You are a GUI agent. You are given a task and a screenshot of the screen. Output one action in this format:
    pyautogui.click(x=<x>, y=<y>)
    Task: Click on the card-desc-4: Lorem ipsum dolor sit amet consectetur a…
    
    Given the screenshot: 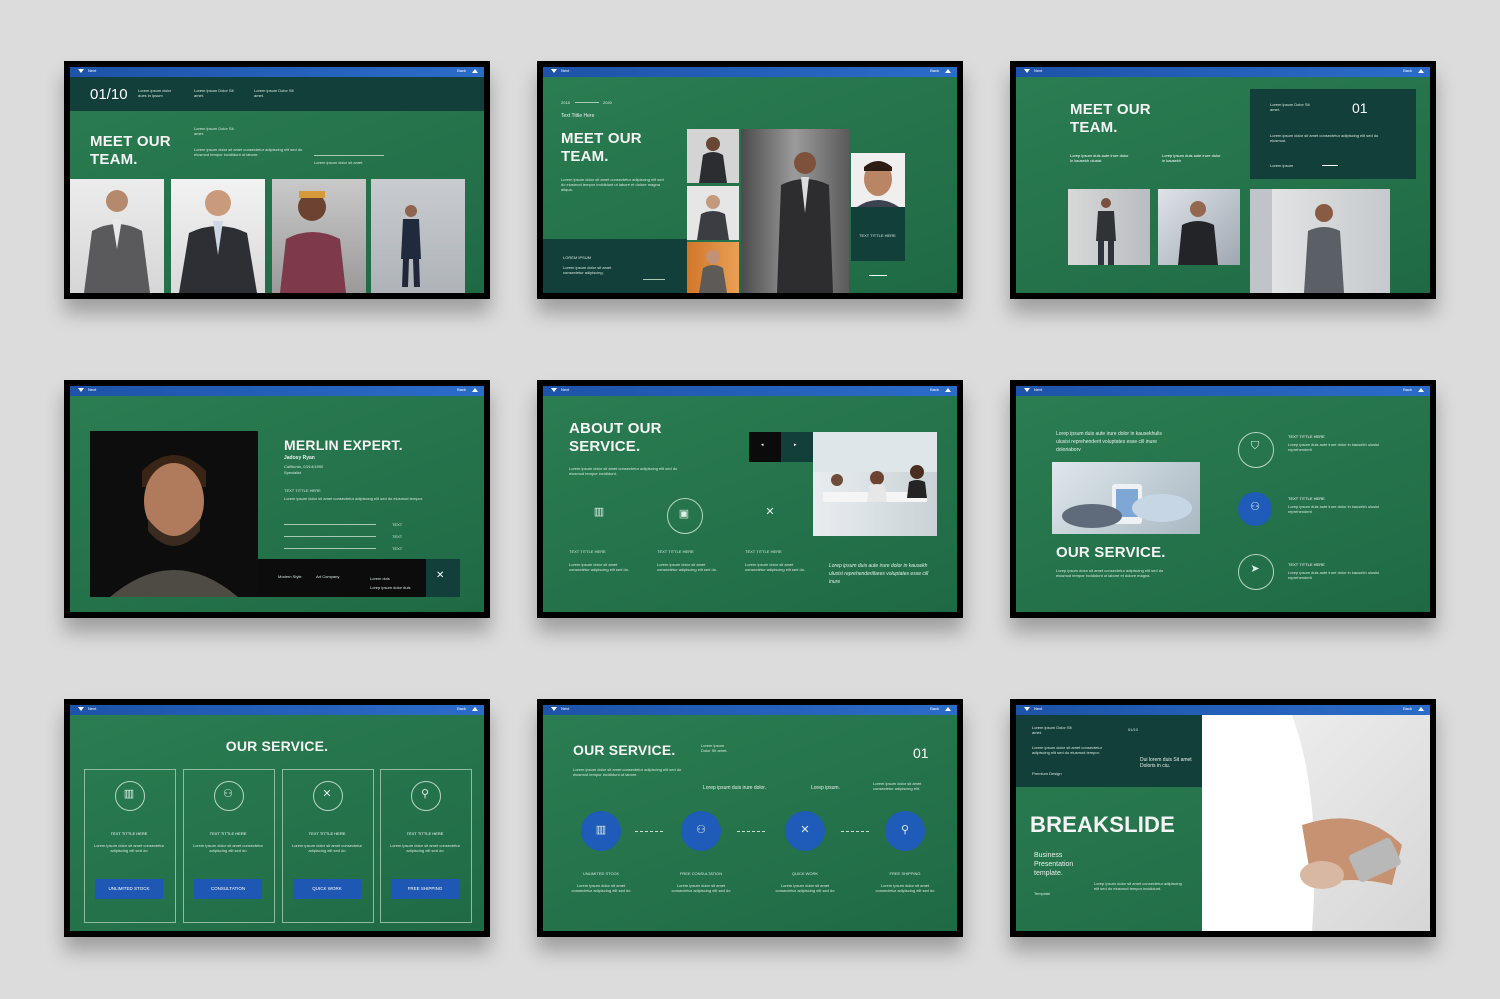 What is the action you would take?
    pyautogui.click(x=425, y=848)
    